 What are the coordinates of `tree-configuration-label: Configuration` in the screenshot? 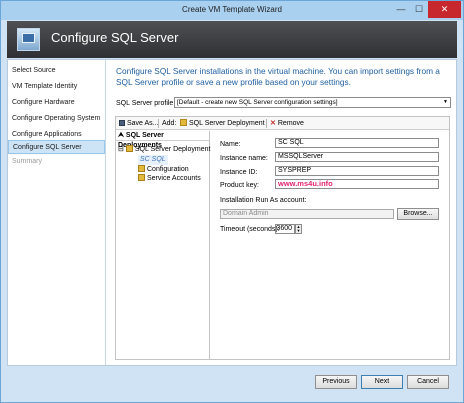 It's located at (168, 169).